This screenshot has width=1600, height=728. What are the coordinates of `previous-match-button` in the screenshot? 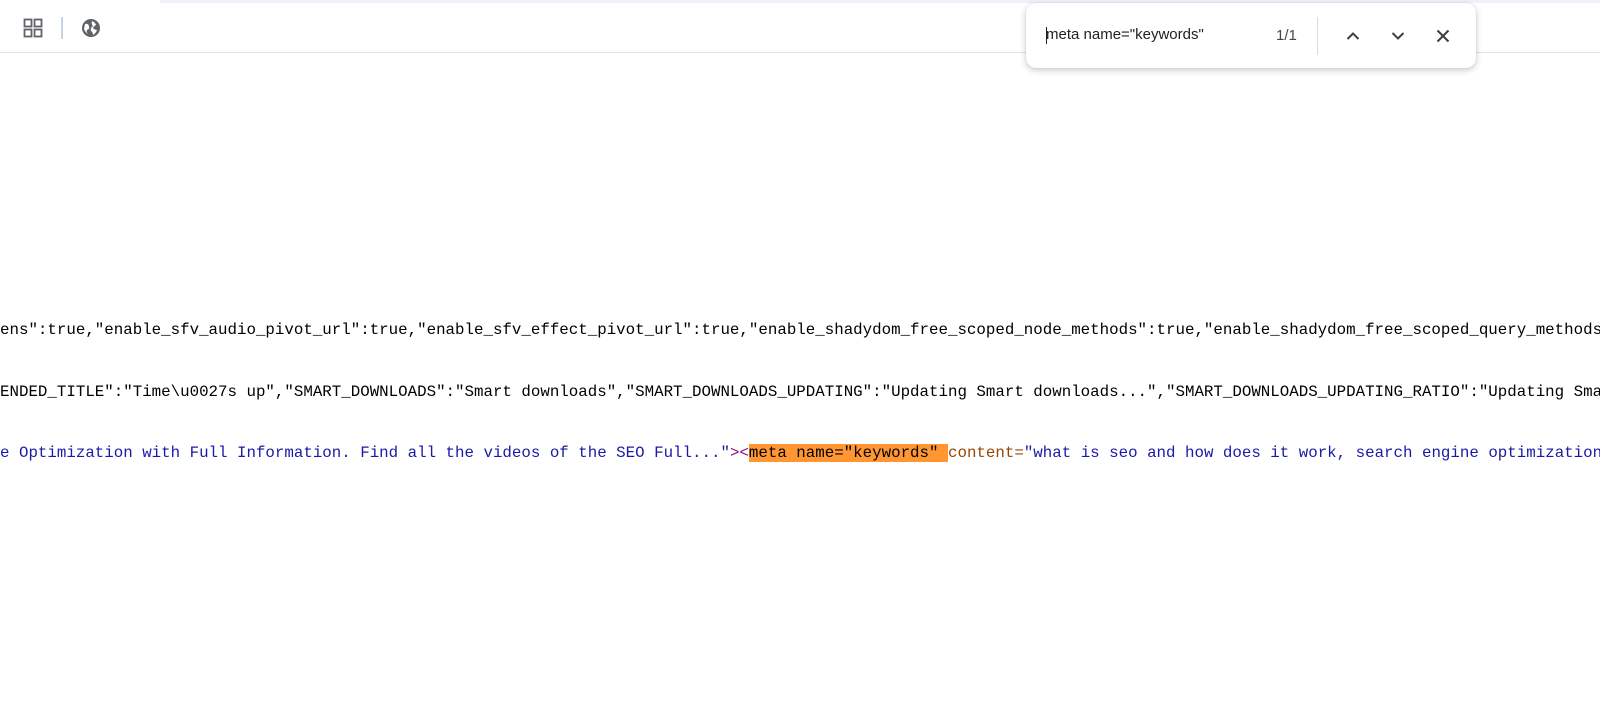 It's located at (1353, 36).